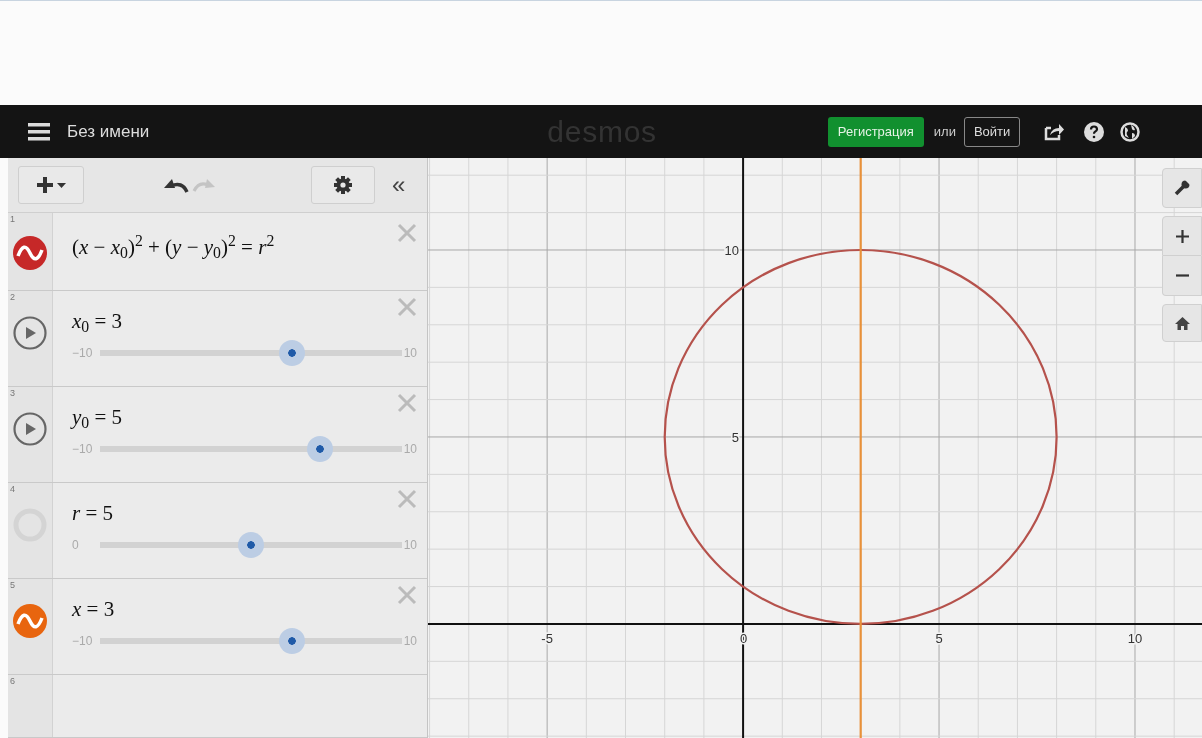  Describe the element at coordinates (234, 514) in the screenshot. I see `math-expression: r = 5` at that location.